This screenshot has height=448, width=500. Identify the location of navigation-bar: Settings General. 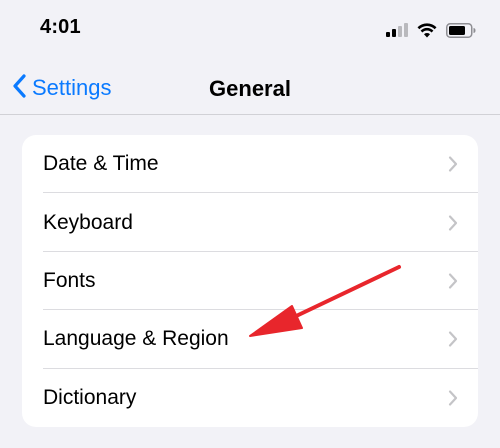
(250, 88).